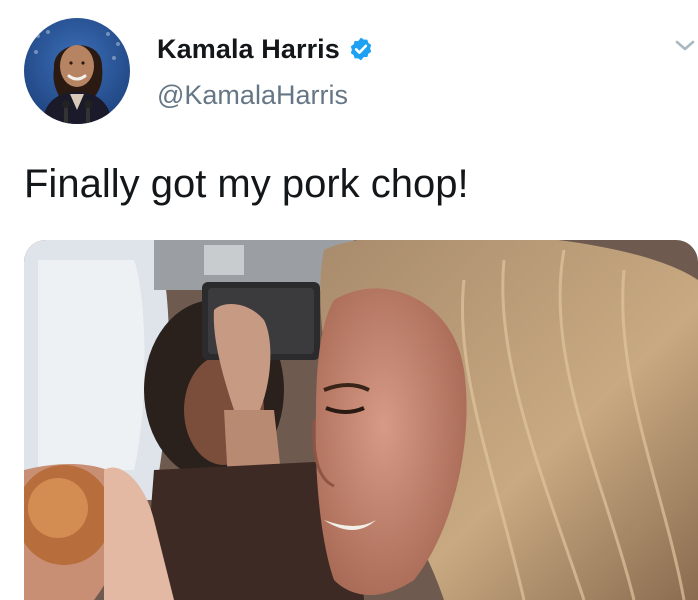  I want to click on chevron-down-icon, so click(685, 45).